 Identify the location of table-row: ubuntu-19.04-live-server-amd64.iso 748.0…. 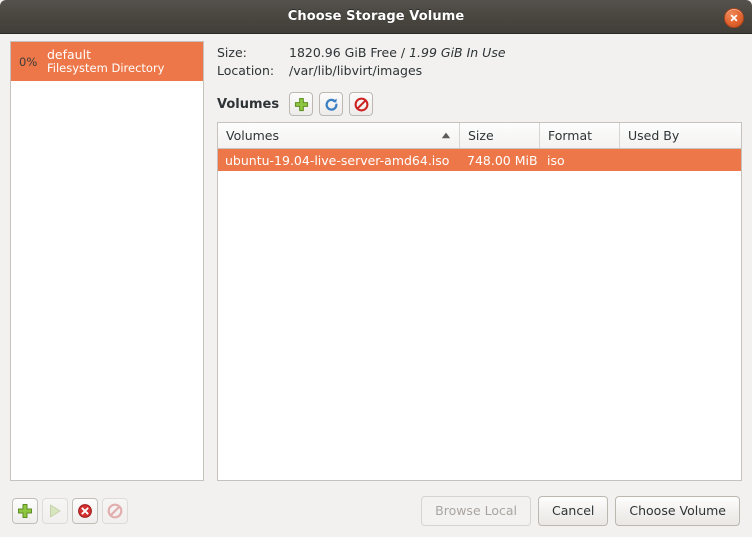
(479, 160).